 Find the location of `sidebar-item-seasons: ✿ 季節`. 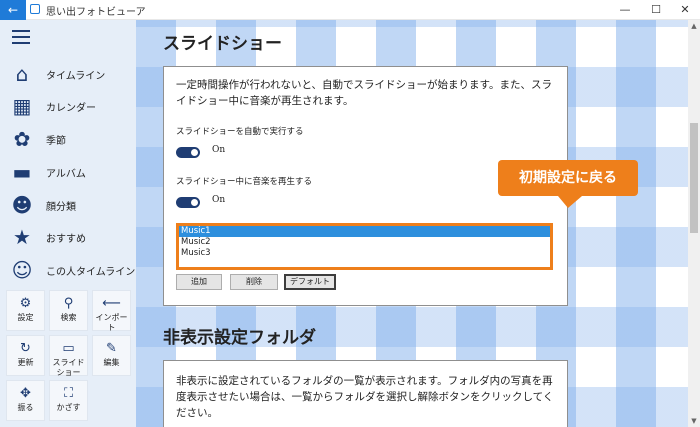

sidebar-item-seasons: ✿ 季節 is located at coordinates (68, 139).